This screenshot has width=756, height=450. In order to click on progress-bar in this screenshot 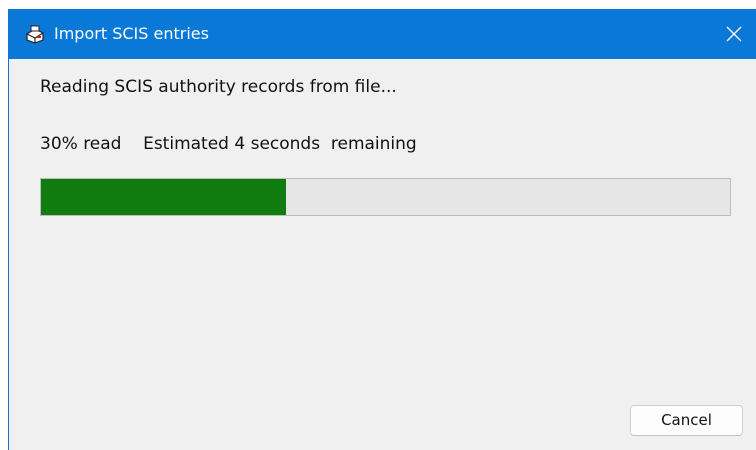, I will do `click(385, 197)`.